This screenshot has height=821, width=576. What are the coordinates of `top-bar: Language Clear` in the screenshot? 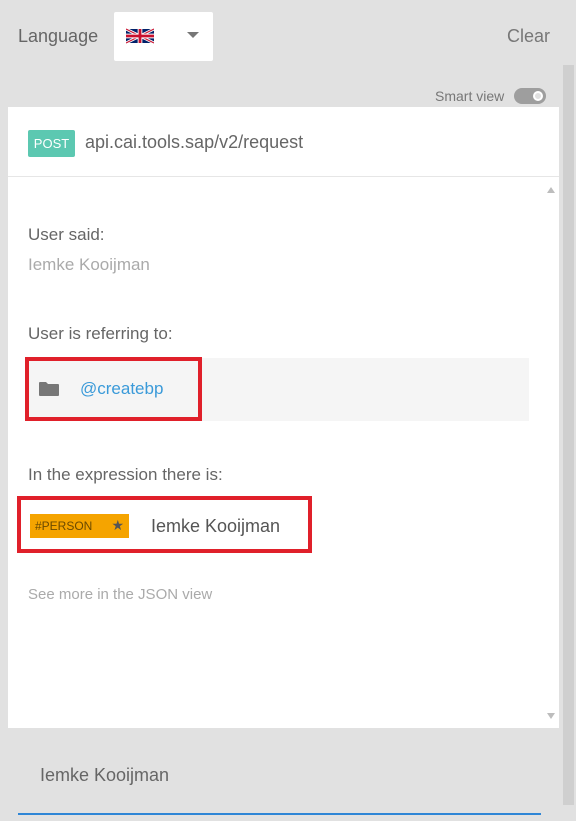 It's located at (288, 37).